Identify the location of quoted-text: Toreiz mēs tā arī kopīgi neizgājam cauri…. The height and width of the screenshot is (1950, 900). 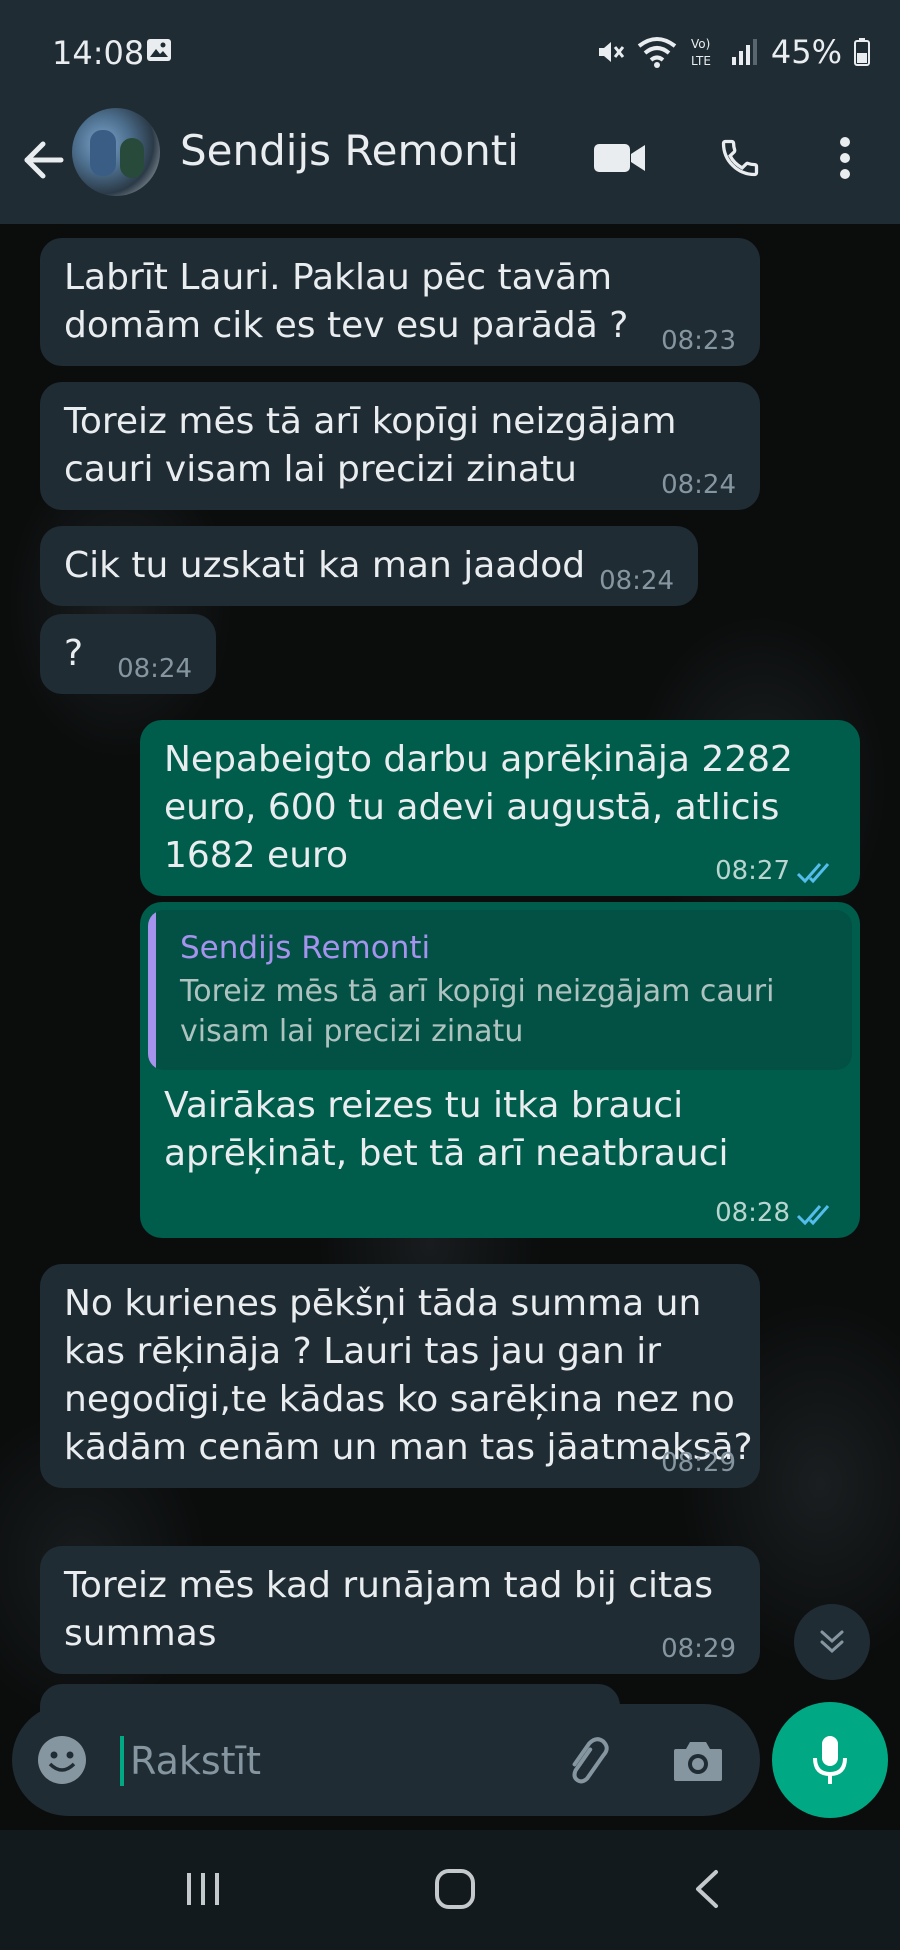
(477, 1011).